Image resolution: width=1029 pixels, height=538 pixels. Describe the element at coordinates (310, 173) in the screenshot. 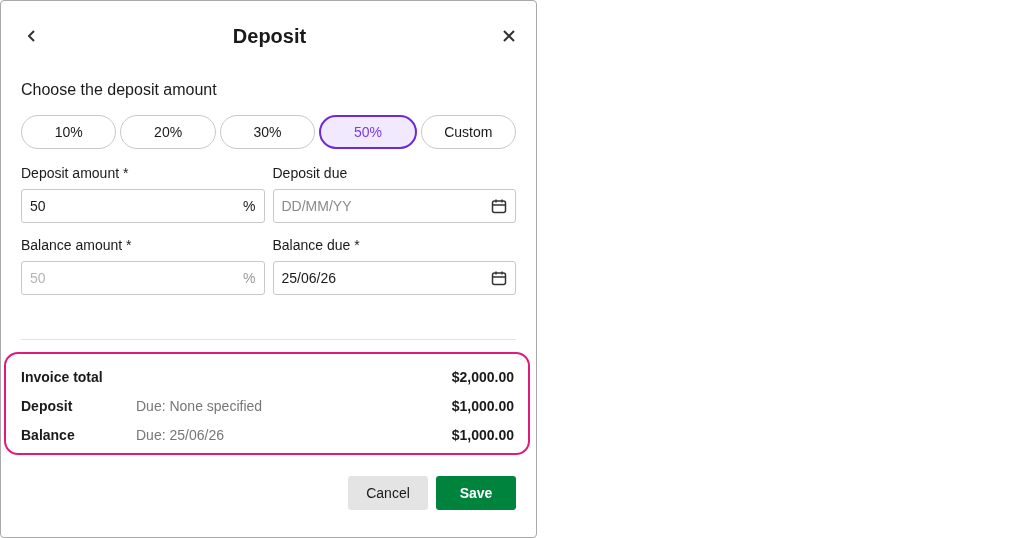

I see `field-label: Deposit due` at that location.